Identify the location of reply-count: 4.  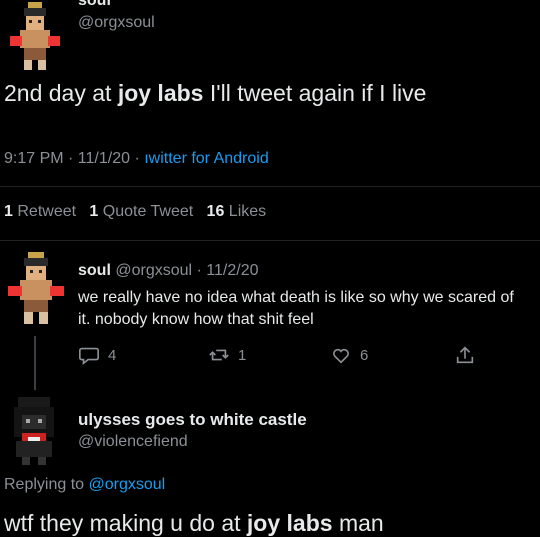
(112, 355).